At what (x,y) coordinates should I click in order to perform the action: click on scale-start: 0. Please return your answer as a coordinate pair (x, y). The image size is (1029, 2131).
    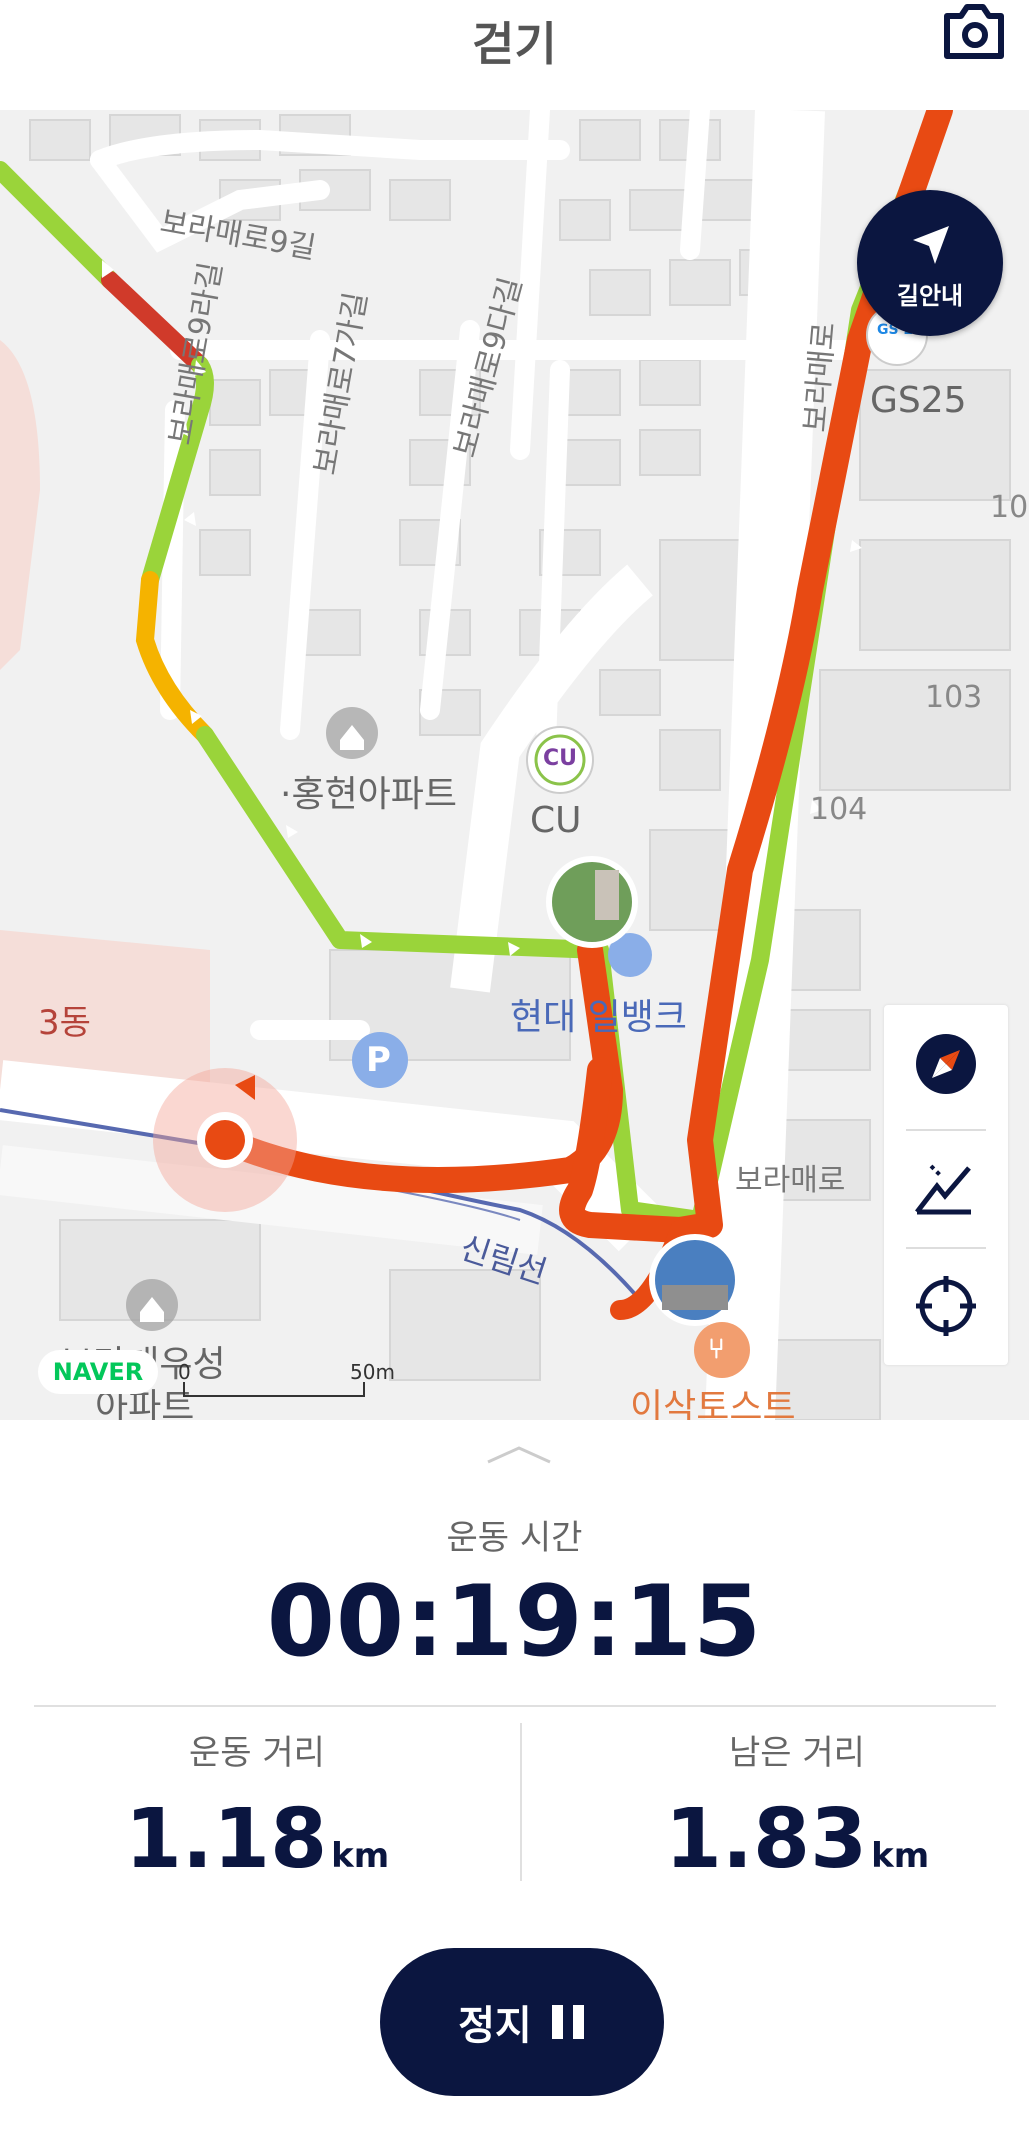
    Looking at the image, I should click on (184, 1372).